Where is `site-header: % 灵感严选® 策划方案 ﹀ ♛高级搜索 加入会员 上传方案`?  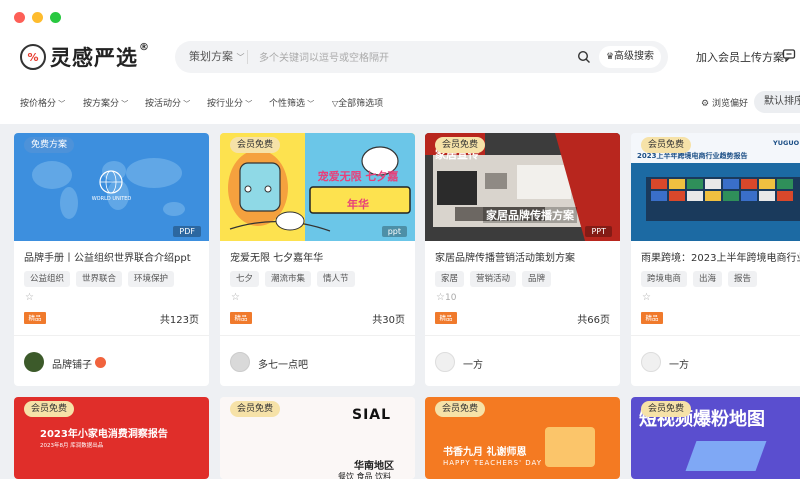 site-header: % 灵感严选® 策划方案 ﹀ ♛高级搜索 加入会员 上传方案 is located at coordinates (400, 57).